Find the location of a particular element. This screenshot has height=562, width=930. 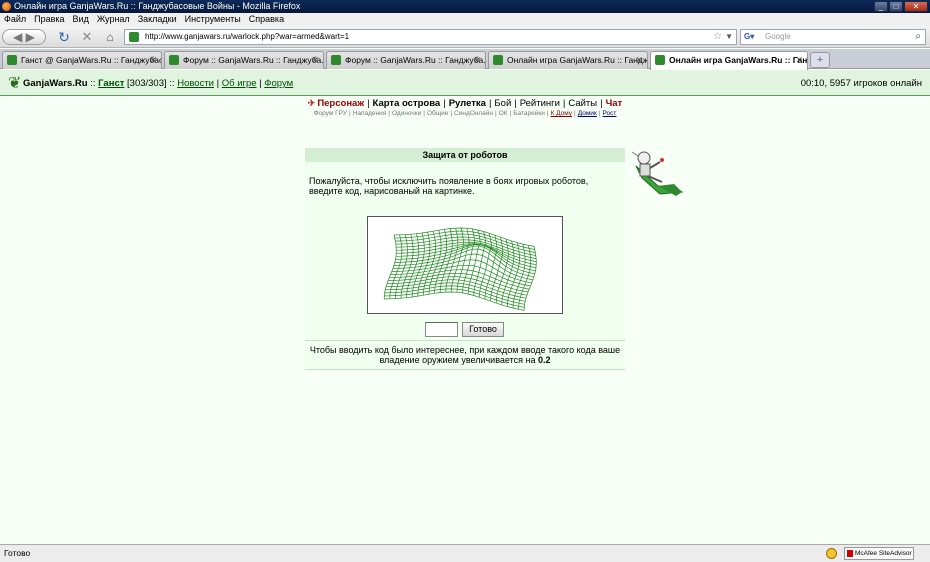

stop-icon: ✕ is located at coordinates (87, 37).